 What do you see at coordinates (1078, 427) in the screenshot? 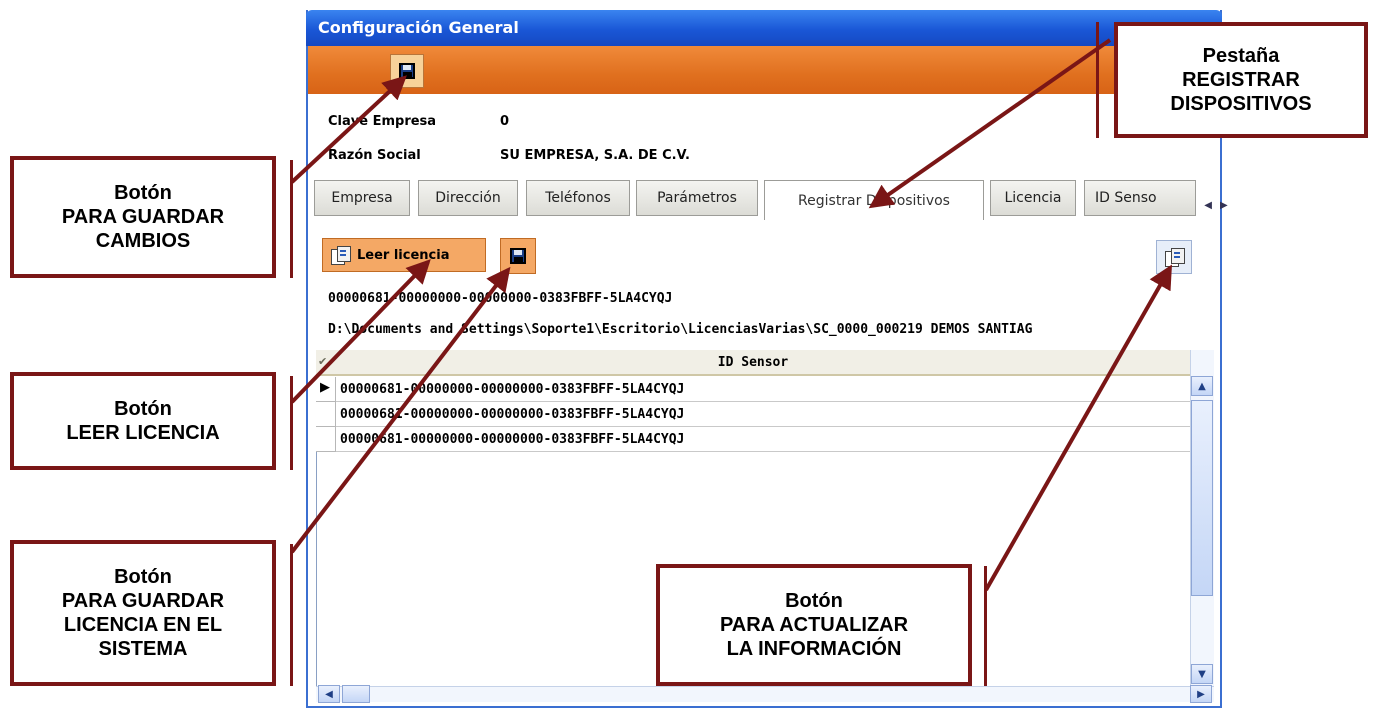
I see `arrow-to-refresh` at bounding box center [1078, 427].